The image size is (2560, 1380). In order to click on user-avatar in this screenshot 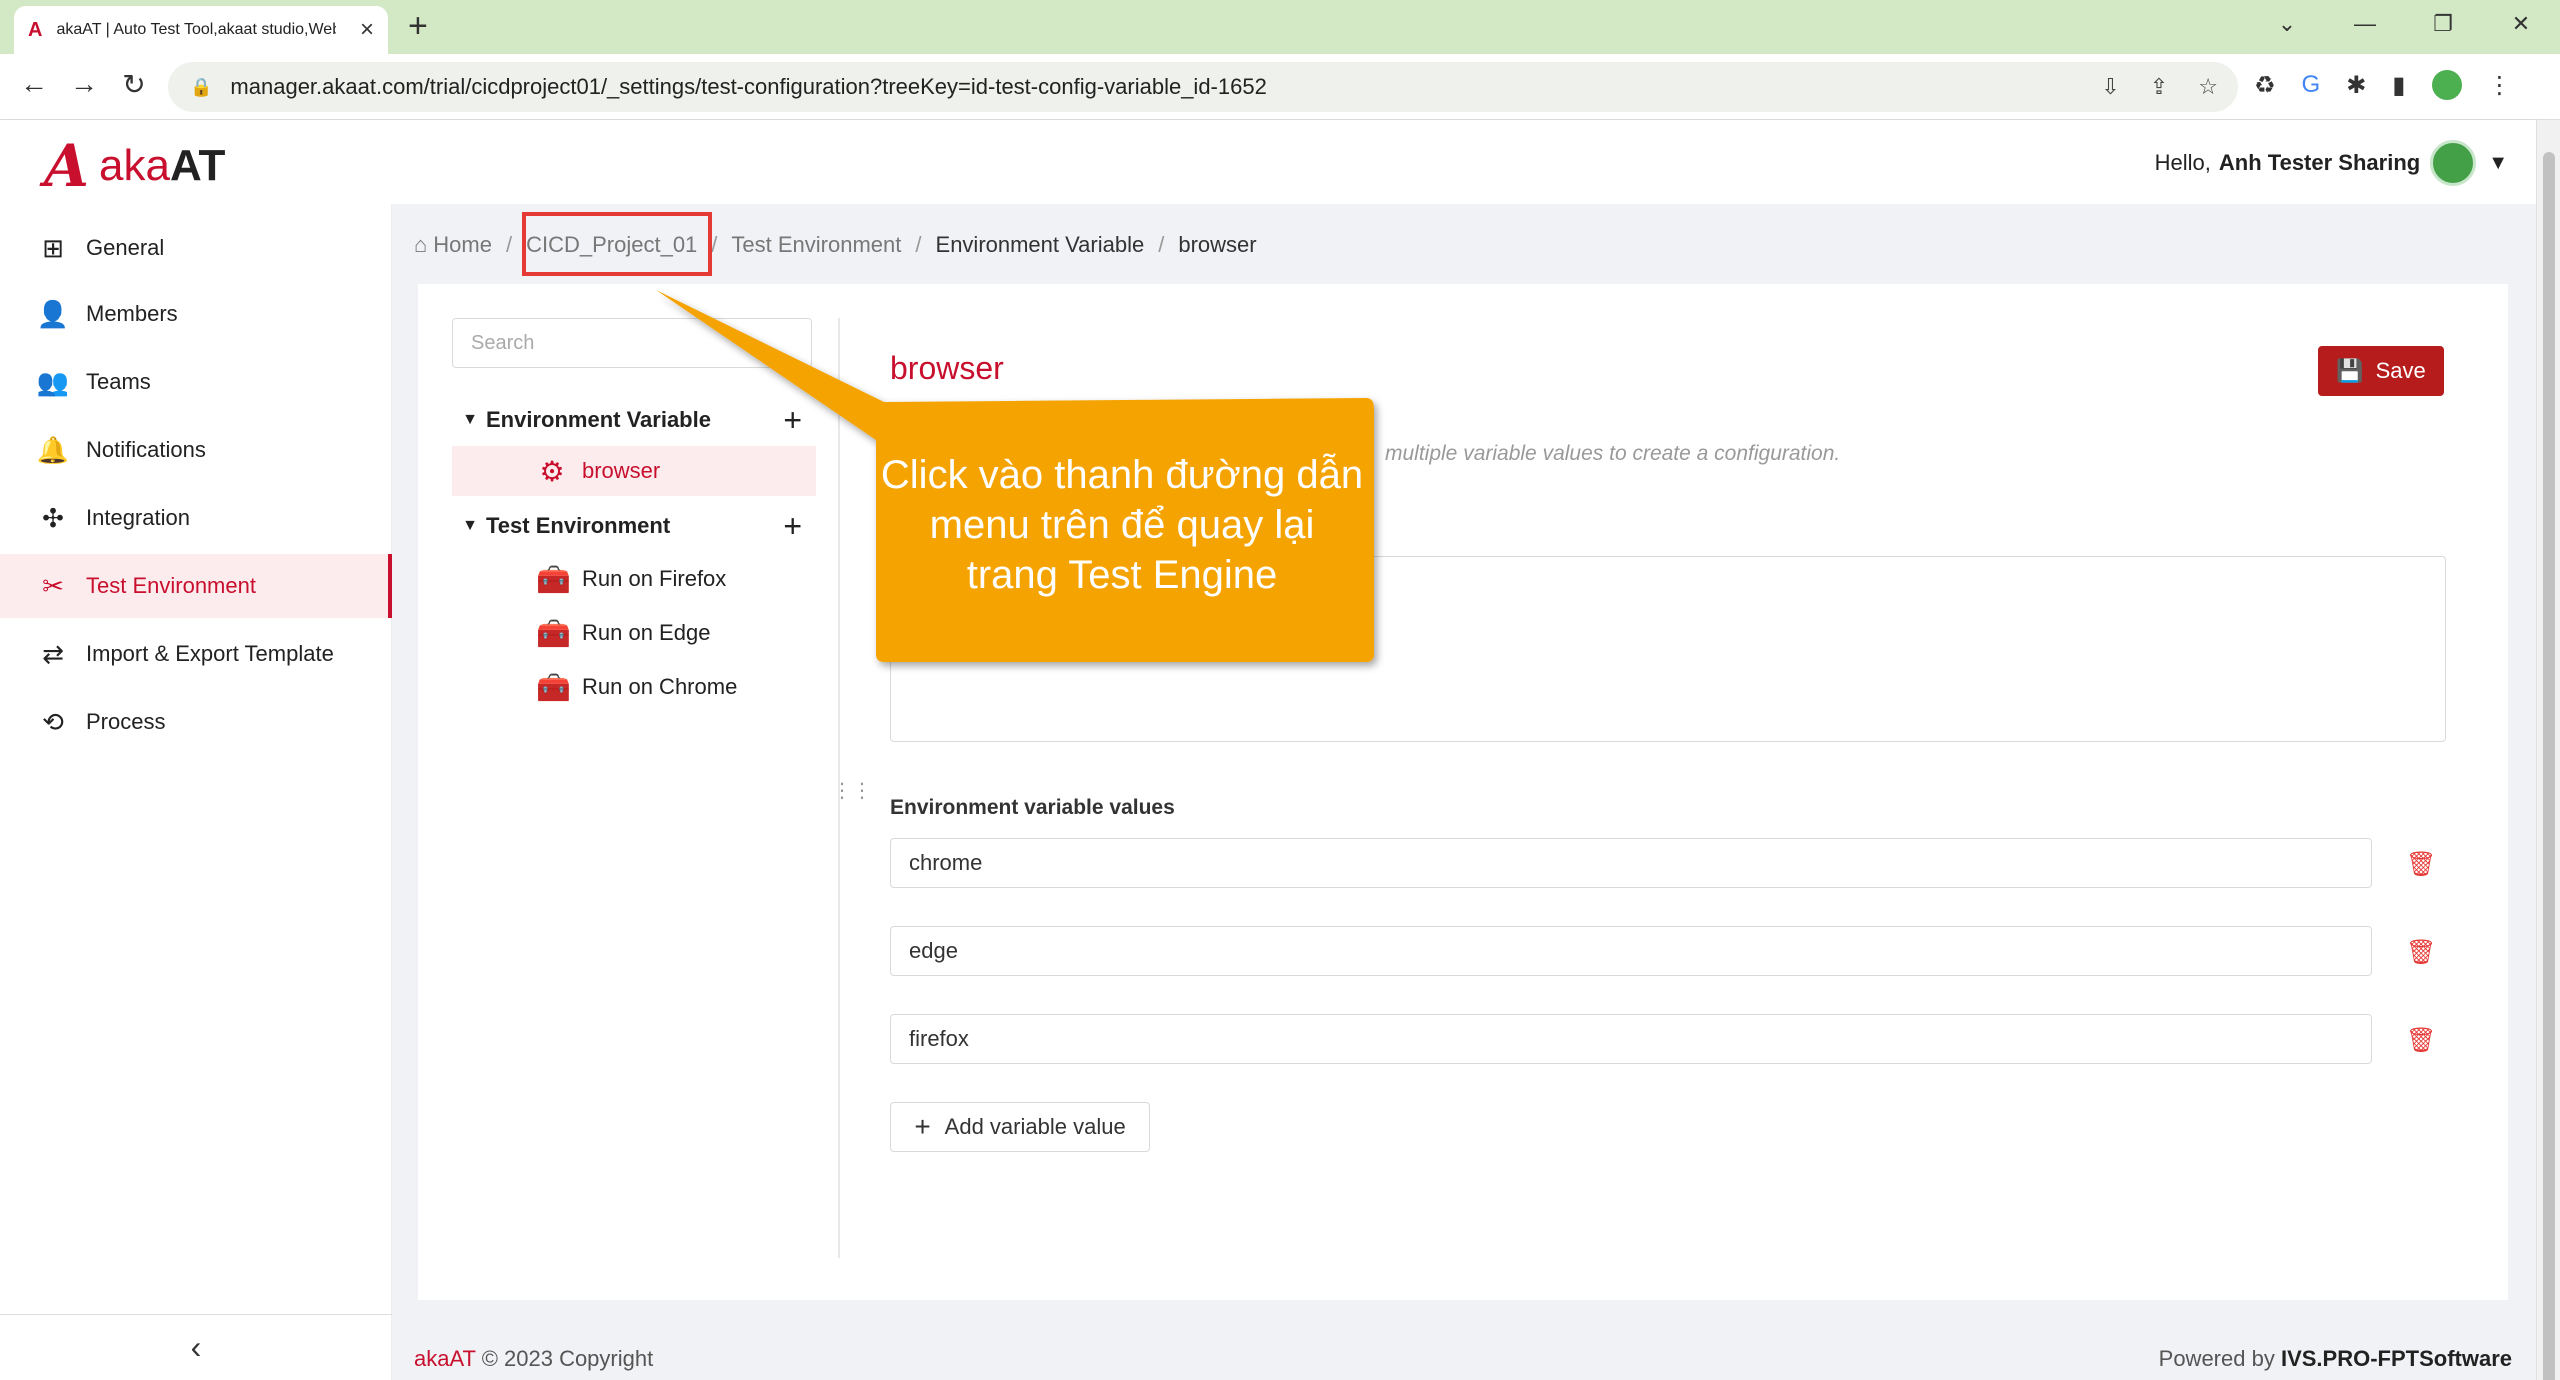, I will do `click(2453, 163)`.